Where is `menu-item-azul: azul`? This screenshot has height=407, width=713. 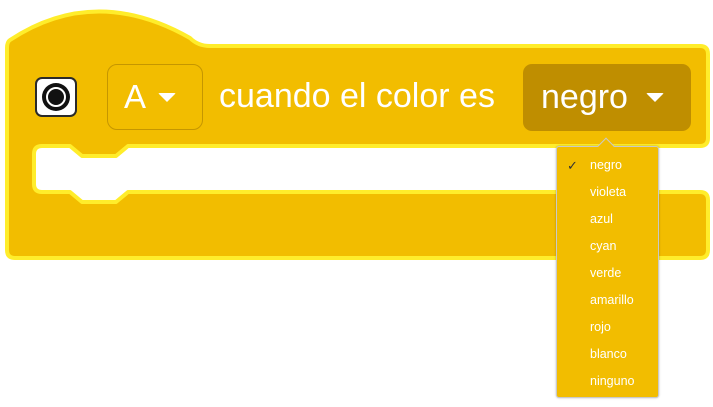
menu-item-azul: azul is located at coordinates (607, 219).